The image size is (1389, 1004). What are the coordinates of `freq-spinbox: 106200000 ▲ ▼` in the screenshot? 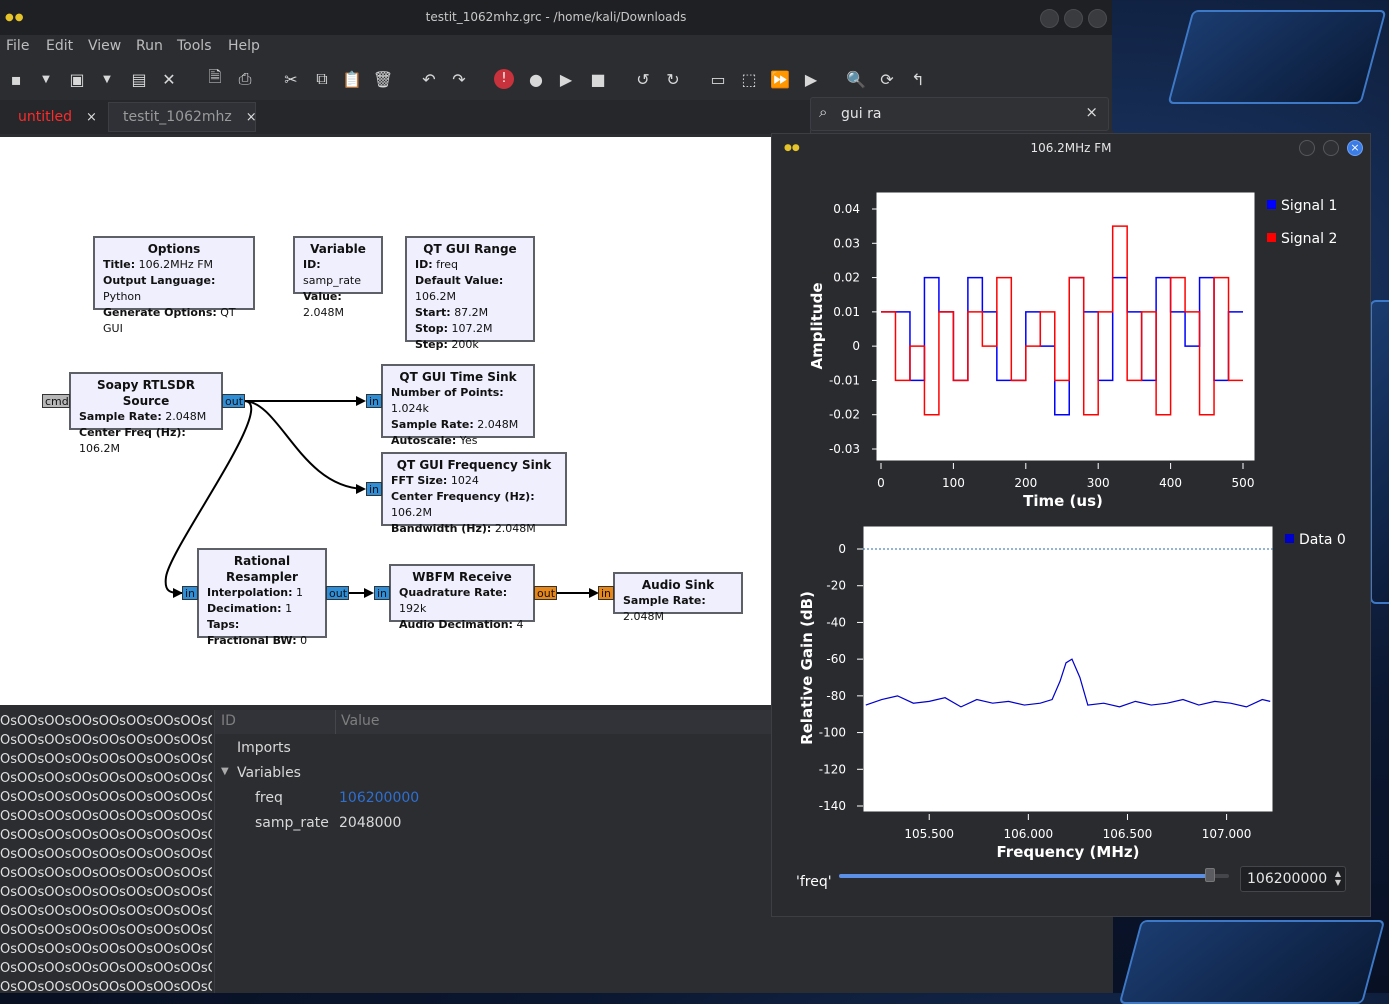 It's located at (1293, 879).